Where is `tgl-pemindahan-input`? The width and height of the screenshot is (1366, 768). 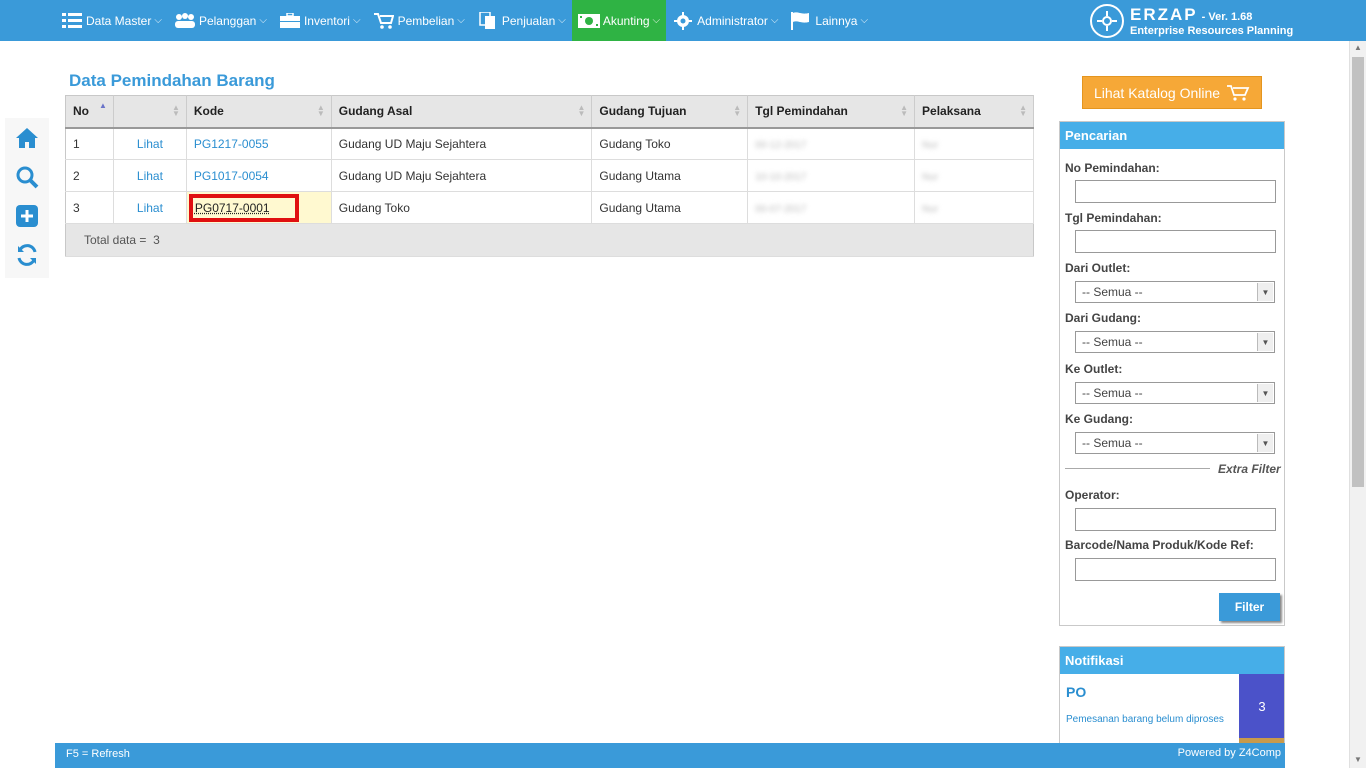
tgl-pemindahan-input is located at coordinates (1175, 241).